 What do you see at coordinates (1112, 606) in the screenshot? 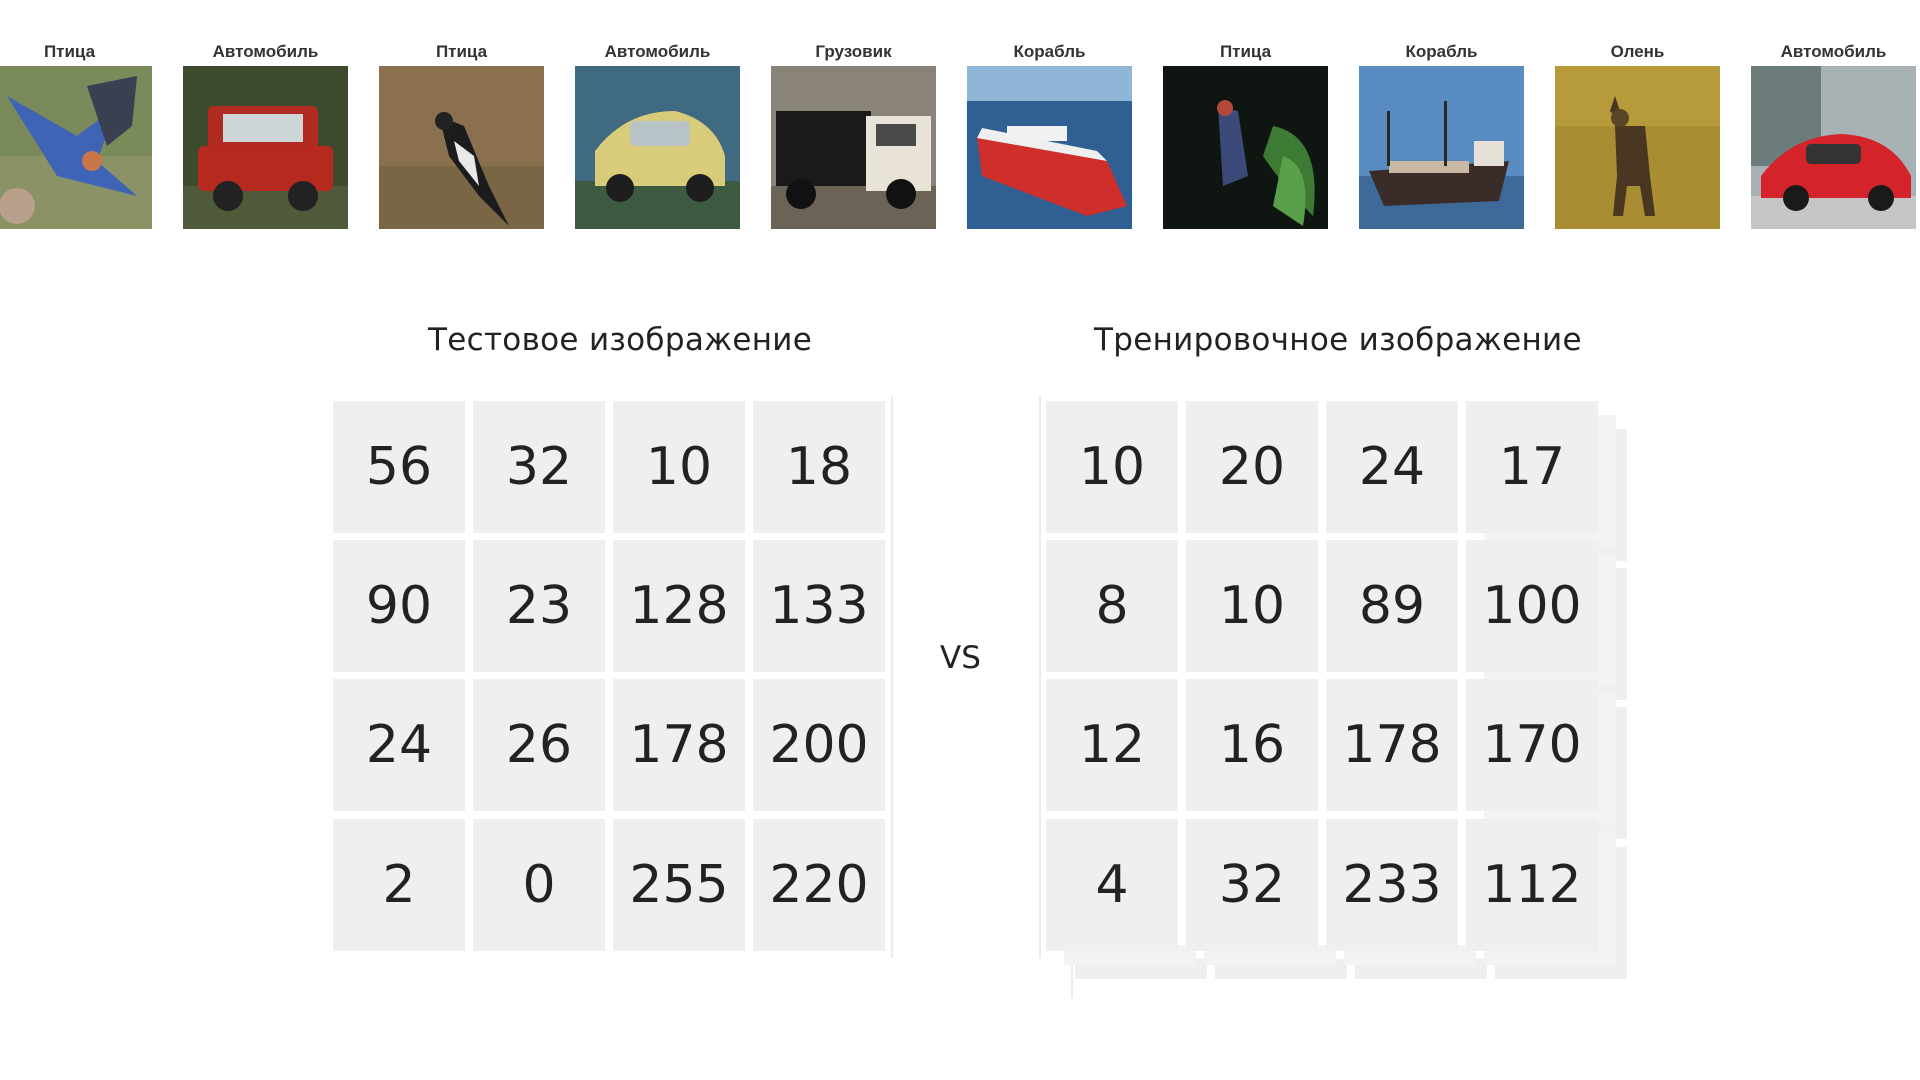
I see `grid-cell: 8` at bounding box center [1112, 606].